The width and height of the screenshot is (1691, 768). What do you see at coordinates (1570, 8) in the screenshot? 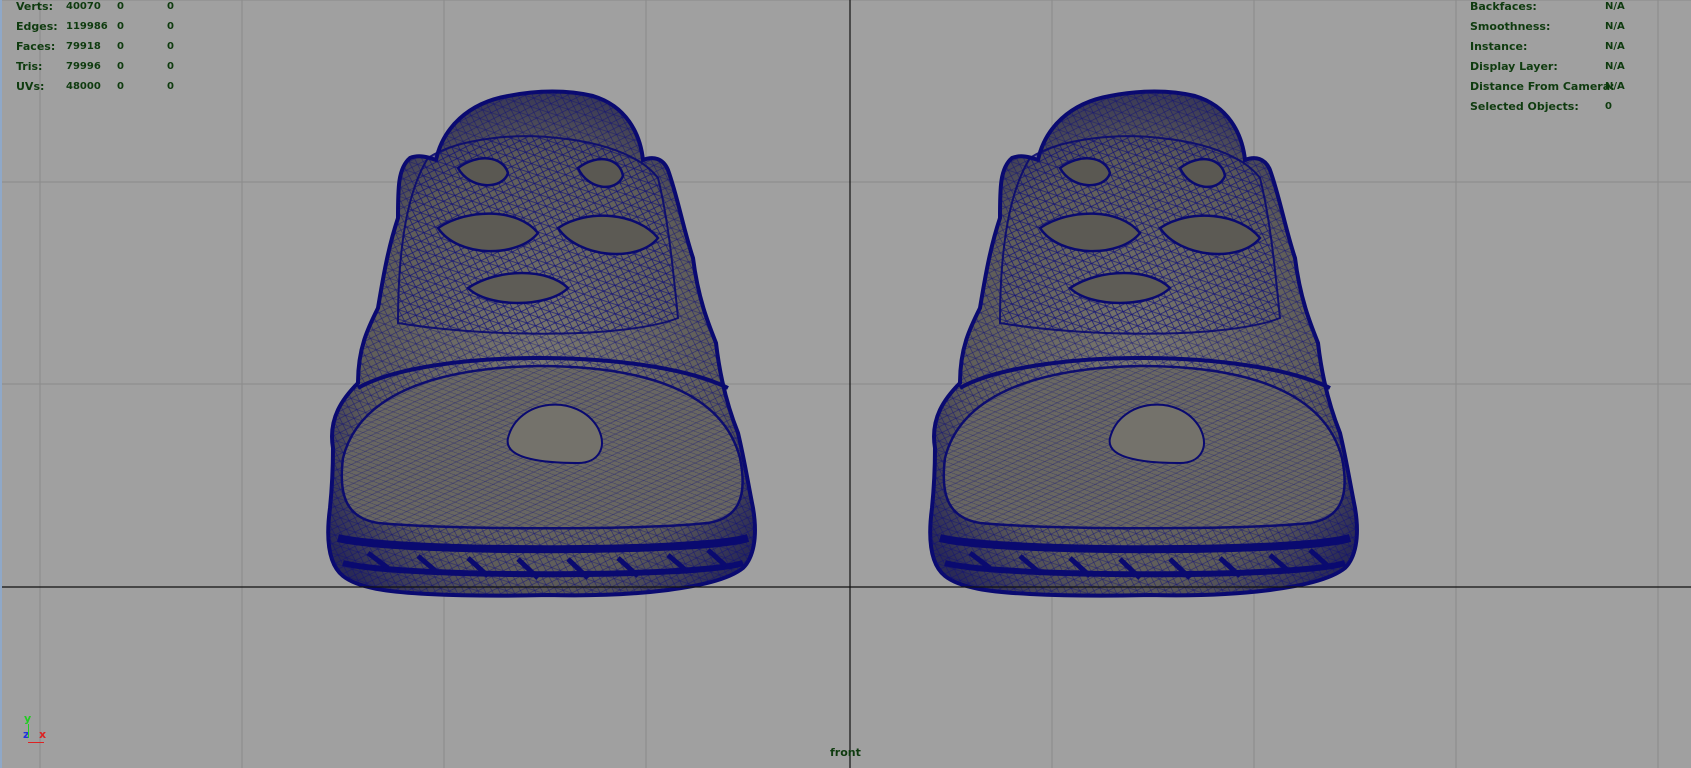
I see `object-detail-row: Backfaces: N/A` at bounding box center [1570, 8].